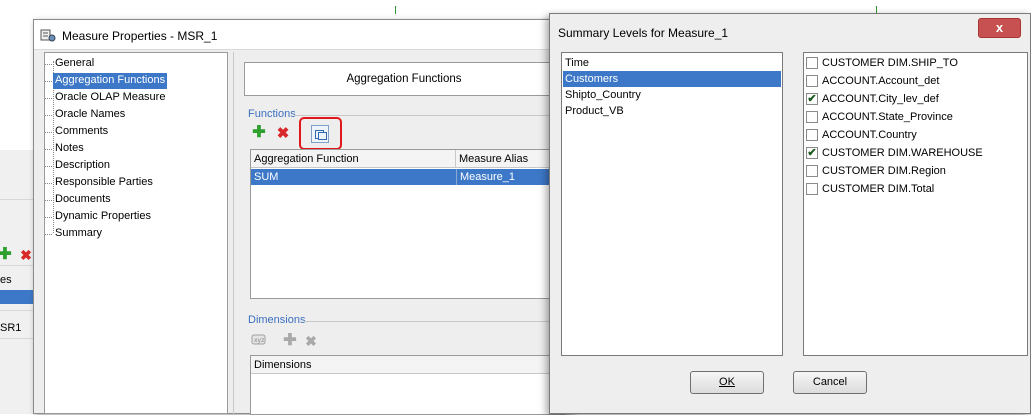  What do you see at coordinates (65, 149) in the screenshot?
I see `tree-item-notes: Notes` at bounding box center [65, 149].